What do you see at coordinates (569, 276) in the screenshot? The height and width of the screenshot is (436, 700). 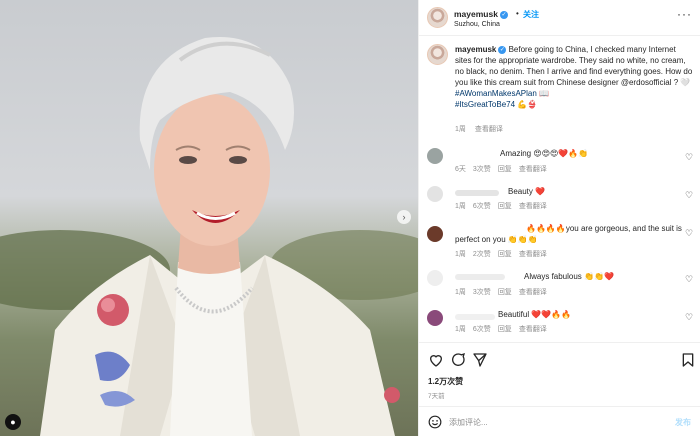 I see `comment-text: Always fabulous 👏👏❤️` at bounding box center [569, 276].